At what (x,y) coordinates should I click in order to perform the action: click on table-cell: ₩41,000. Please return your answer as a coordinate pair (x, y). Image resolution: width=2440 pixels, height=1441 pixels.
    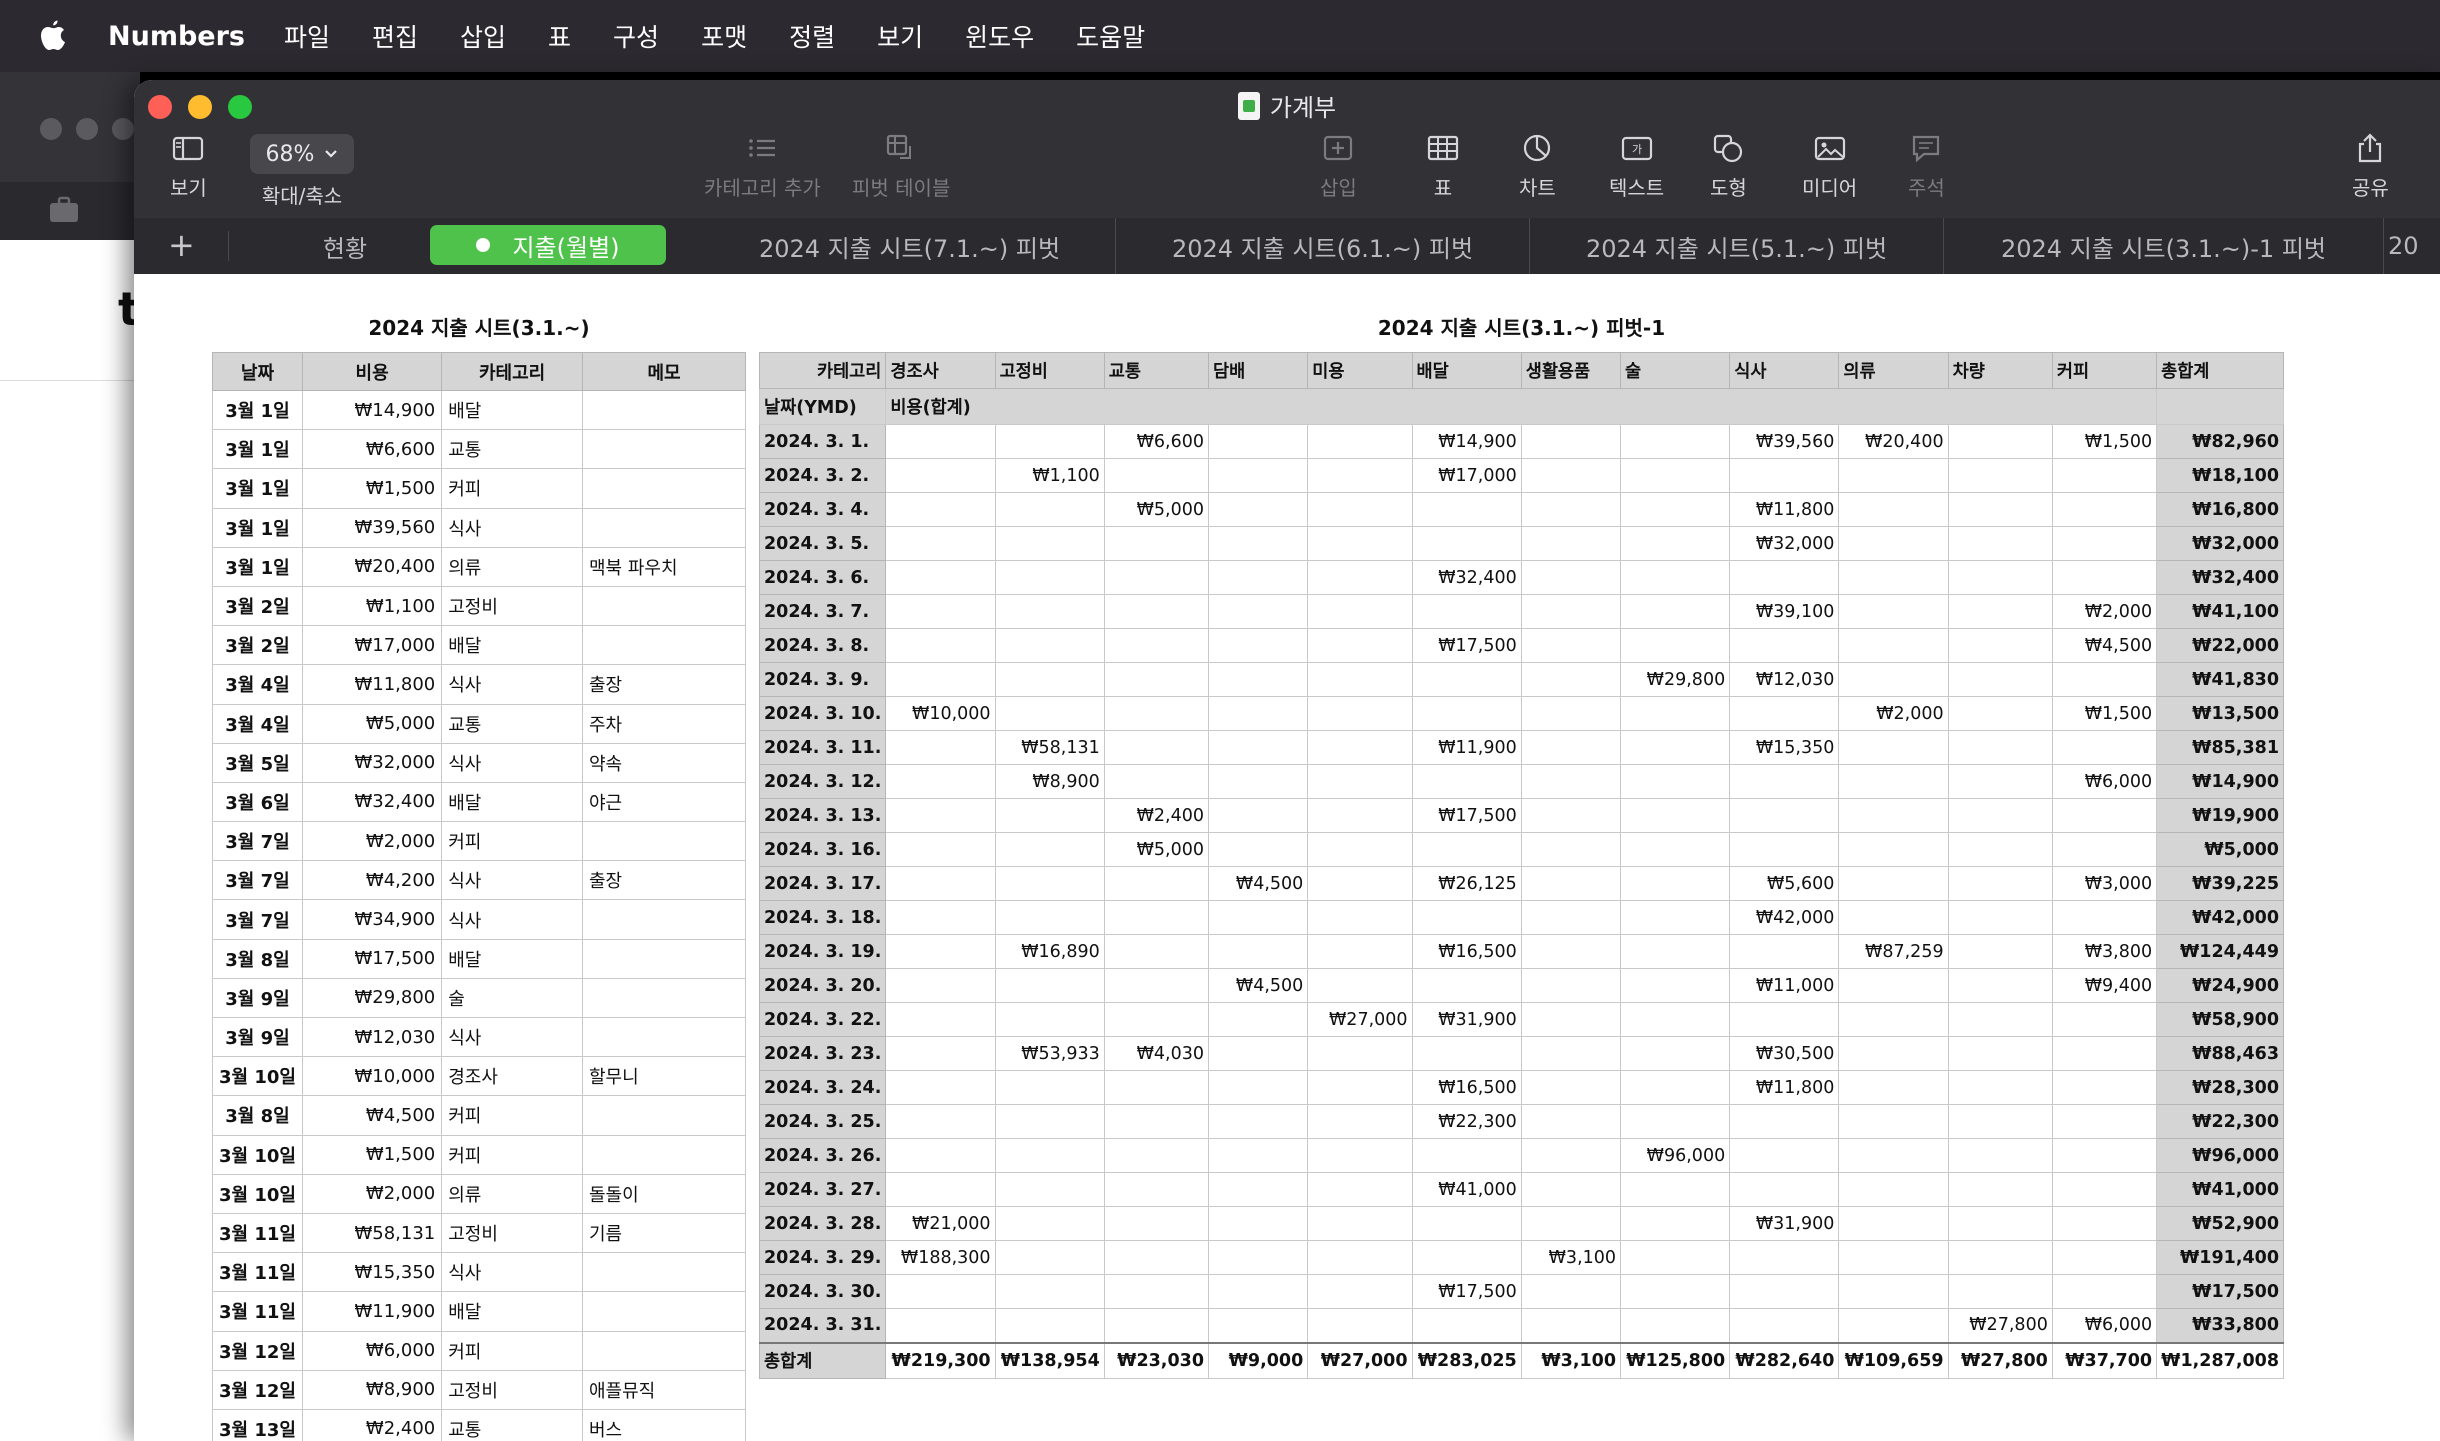
    Looking at the image, I should click on (1466, 1189).